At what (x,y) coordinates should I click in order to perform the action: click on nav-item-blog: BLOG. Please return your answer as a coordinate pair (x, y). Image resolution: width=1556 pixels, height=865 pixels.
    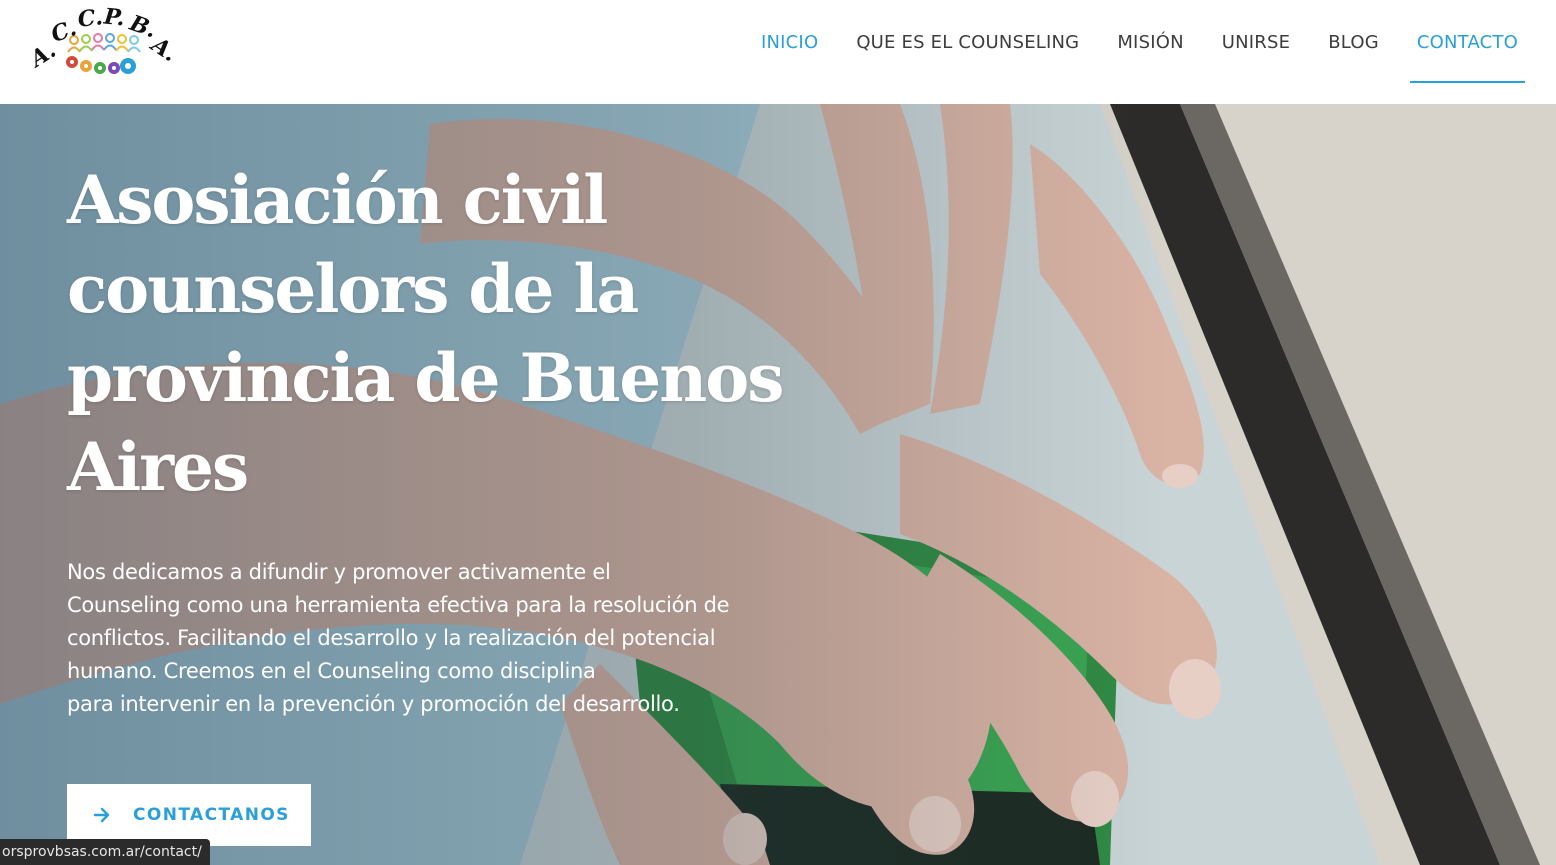
    Looking at the image, I should click on (1353, 42).